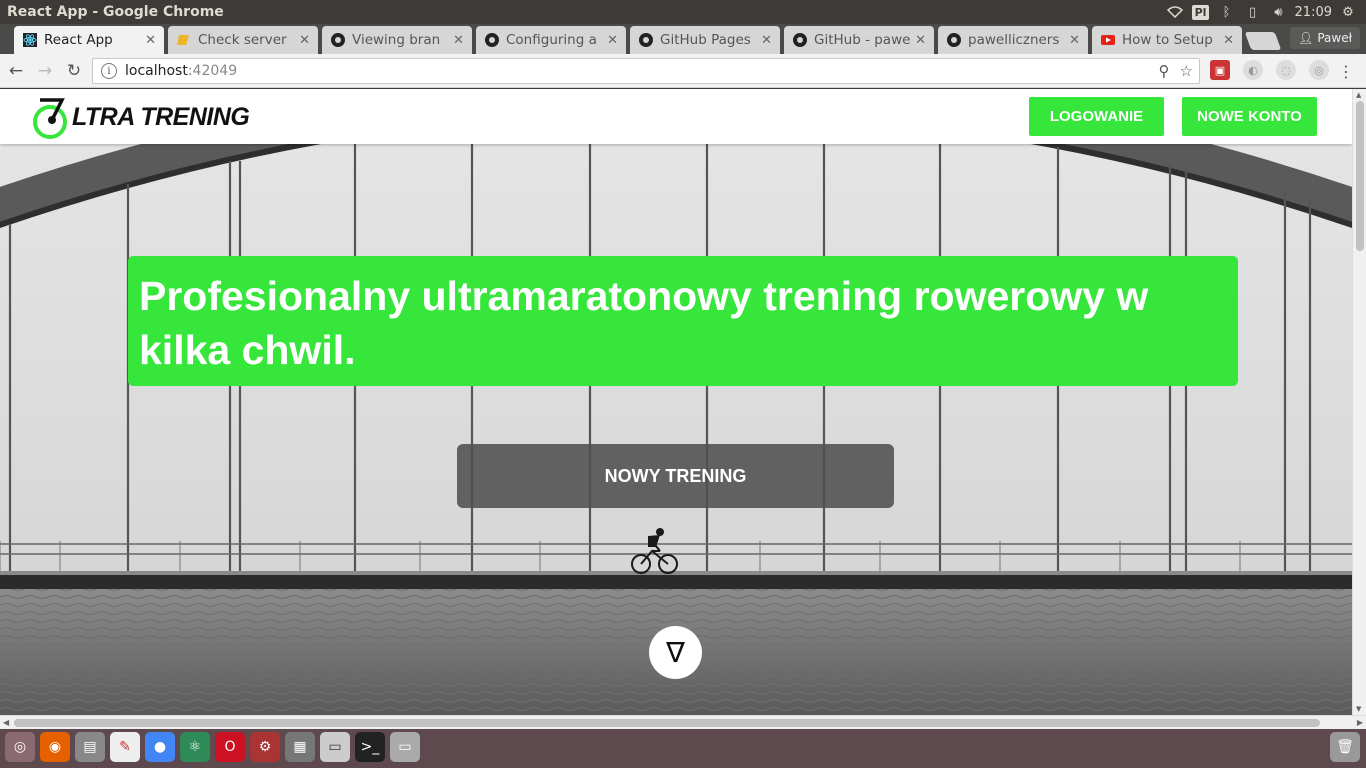 The height and width of the screenshot is (768, 1366). Describe the element at coordinates (862, 40) in the screenshot. I see `tab-title: GitHub - pawe` at that location.